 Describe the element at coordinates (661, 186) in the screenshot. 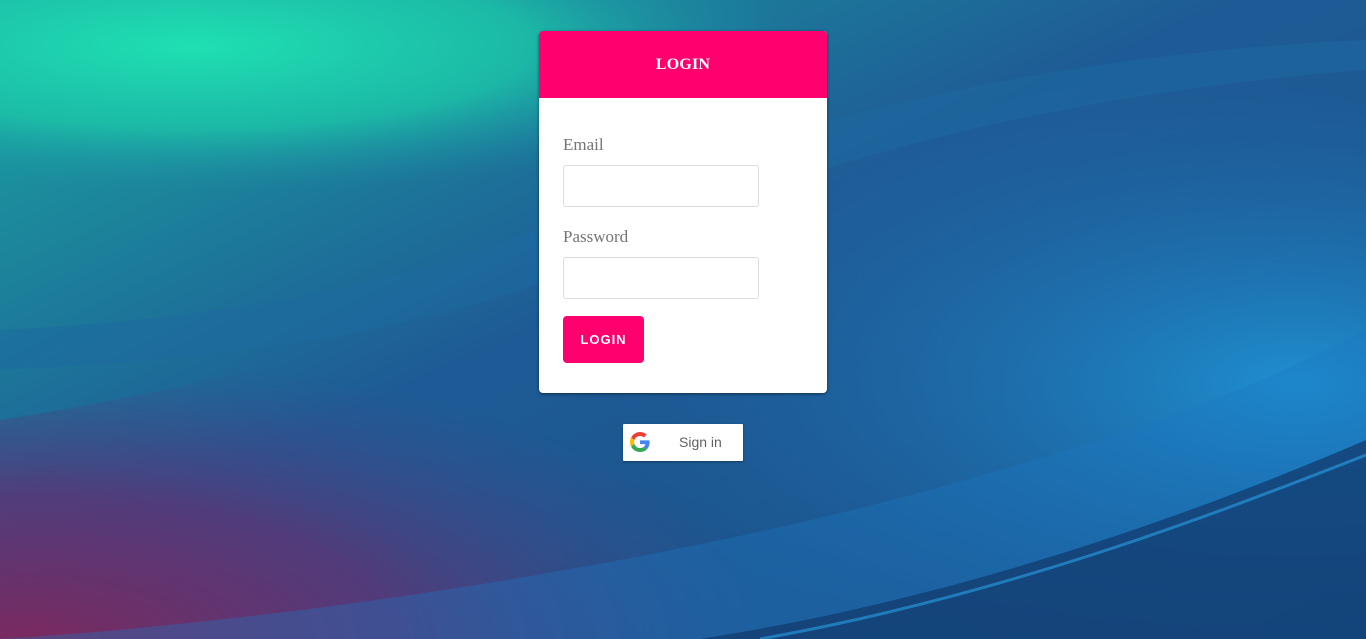

I see `email-input` at that location.